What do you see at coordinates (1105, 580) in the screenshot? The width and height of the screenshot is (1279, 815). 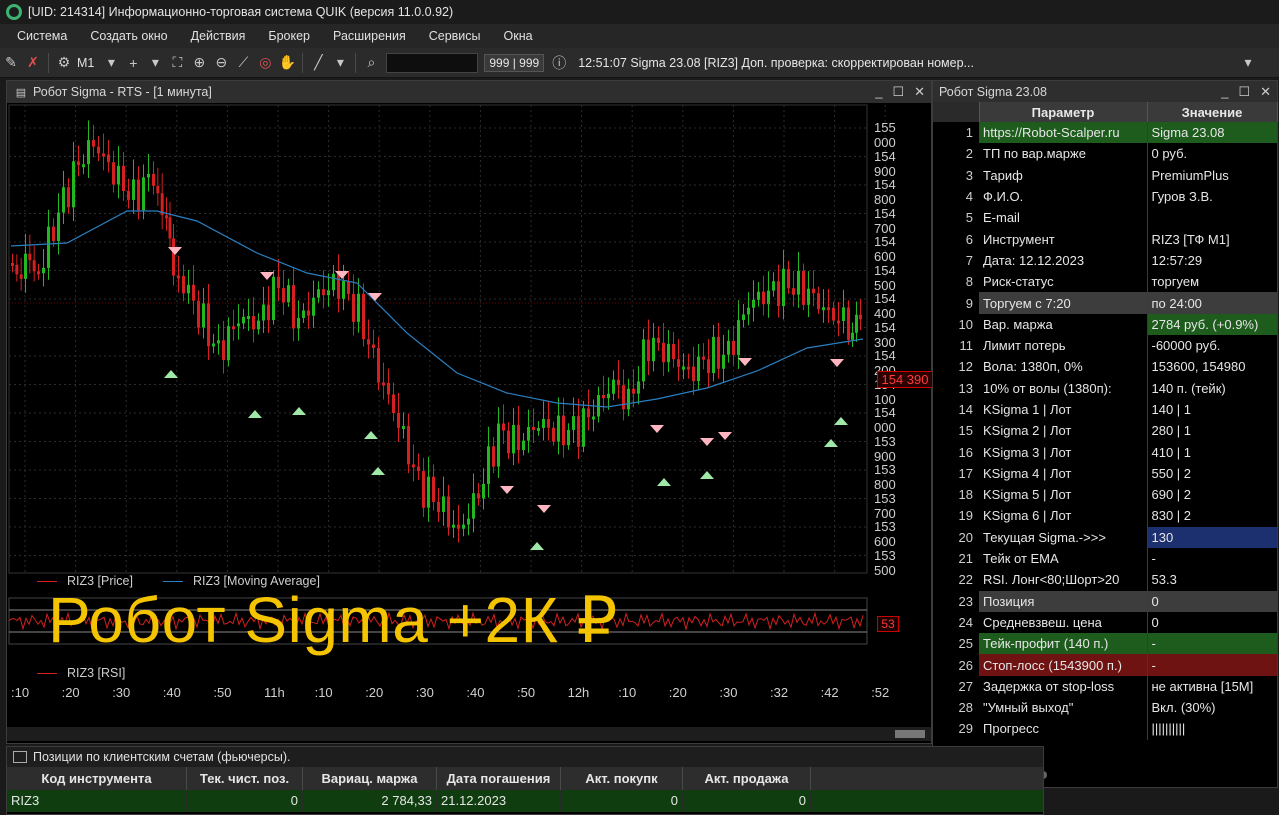 I see `table-row: 22 RSI. Лонг<80;Шорт>20 53.3` at bounding box center [1105, 580].